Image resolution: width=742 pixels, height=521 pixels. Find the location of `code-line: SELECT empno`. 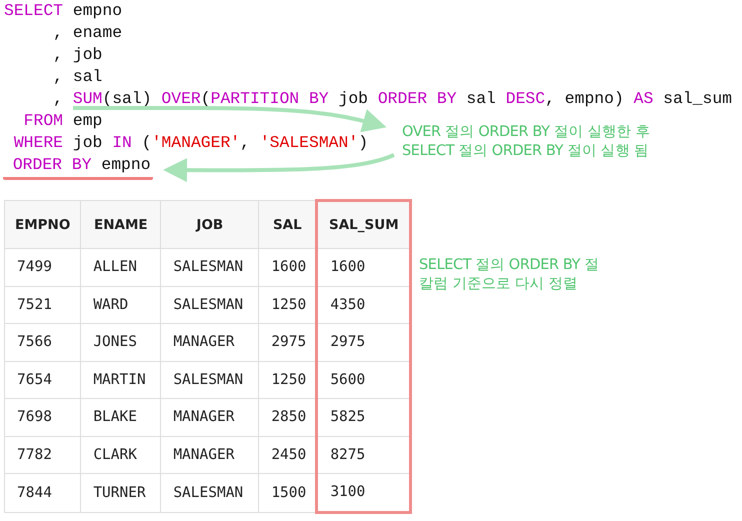

code-line: SELECT empno is located at coordinates (63, 11).